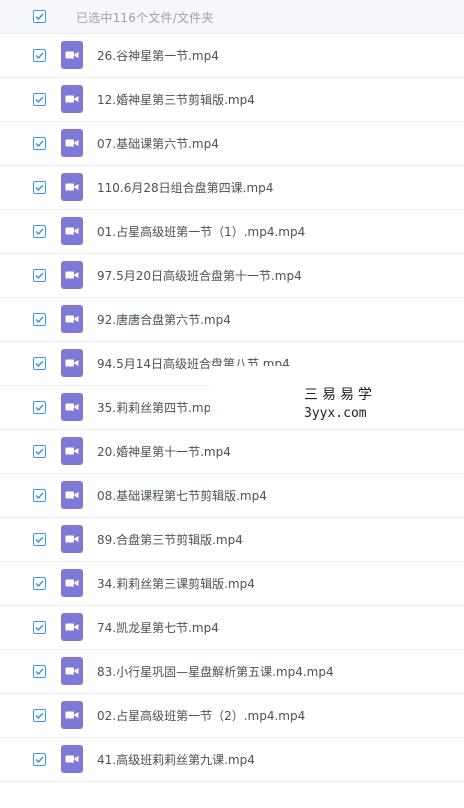  Describe the element at coordinates (185, 187) in the screenshot. I see `file-name: 110.6月28日组合盘第四课.mp4` at that location.